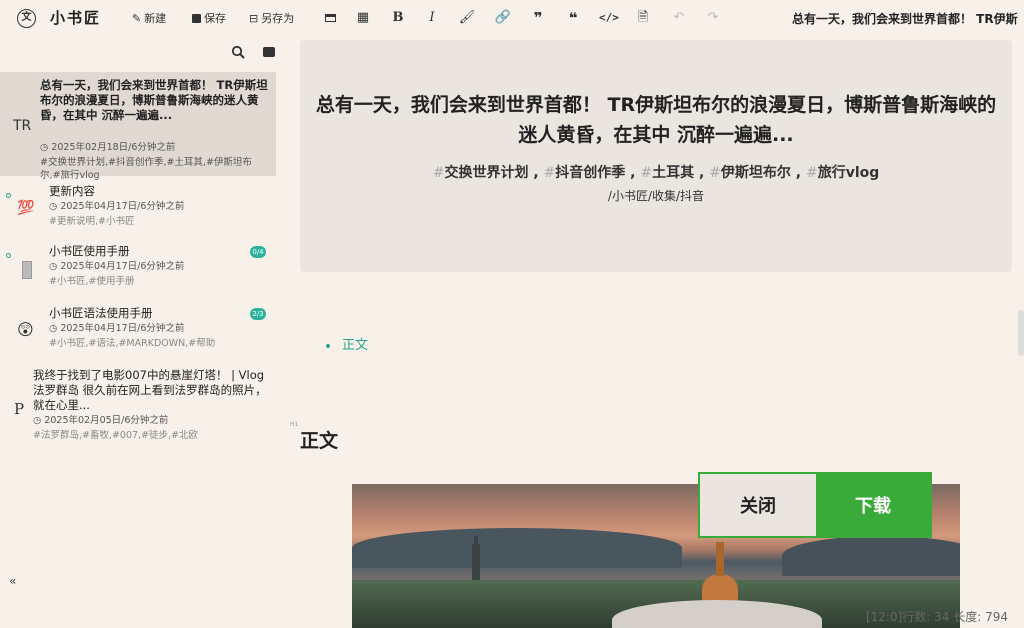 Image resolution: width=1024 pixels, height=628 pixels. I want to click on note-title: 小书匠使用手册, so click(89, 251).